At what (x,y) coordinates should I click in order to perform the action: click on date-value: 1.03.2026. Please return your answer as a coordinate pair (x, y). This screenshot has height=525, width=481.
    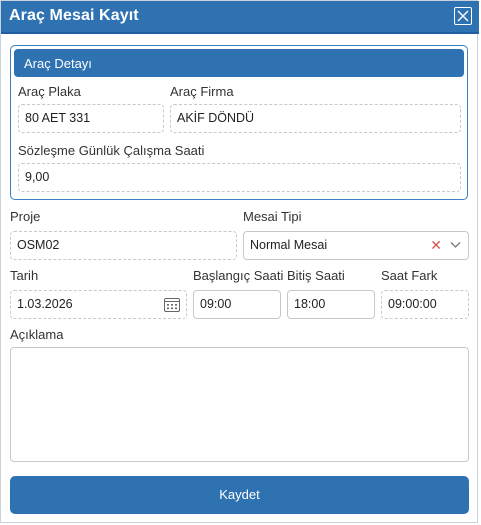
    Looking at the image, I should click on (45, 304).